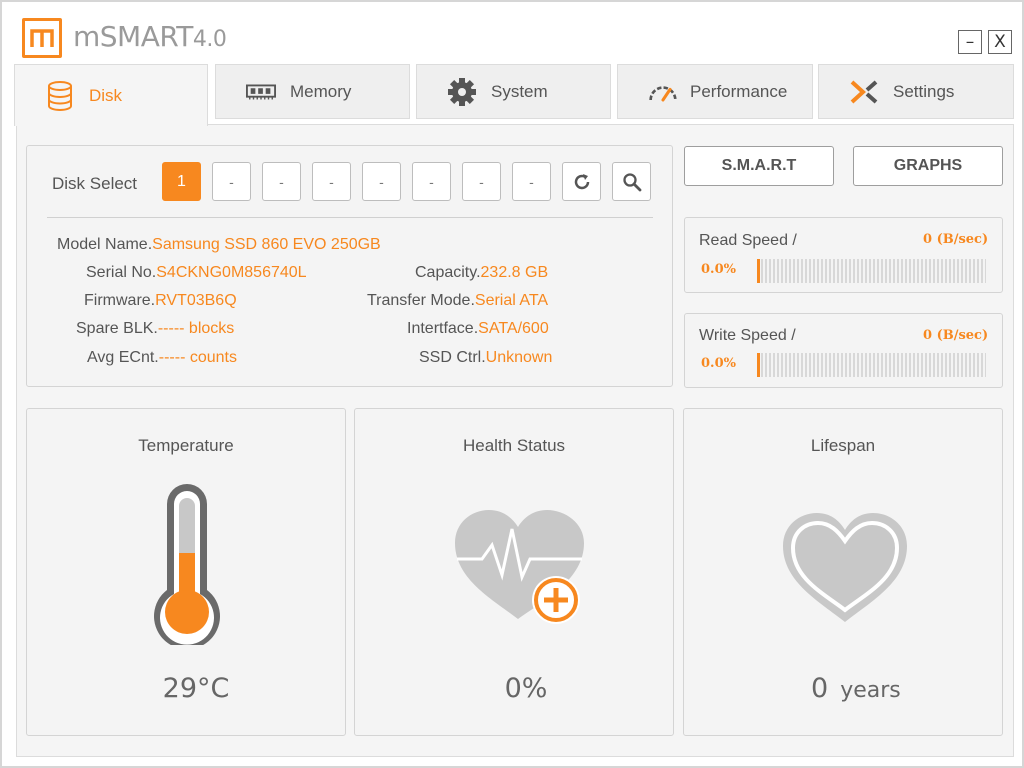 This screenshot has height=768, width=1024. I want to click on close-button: X, so click(1000, 42).